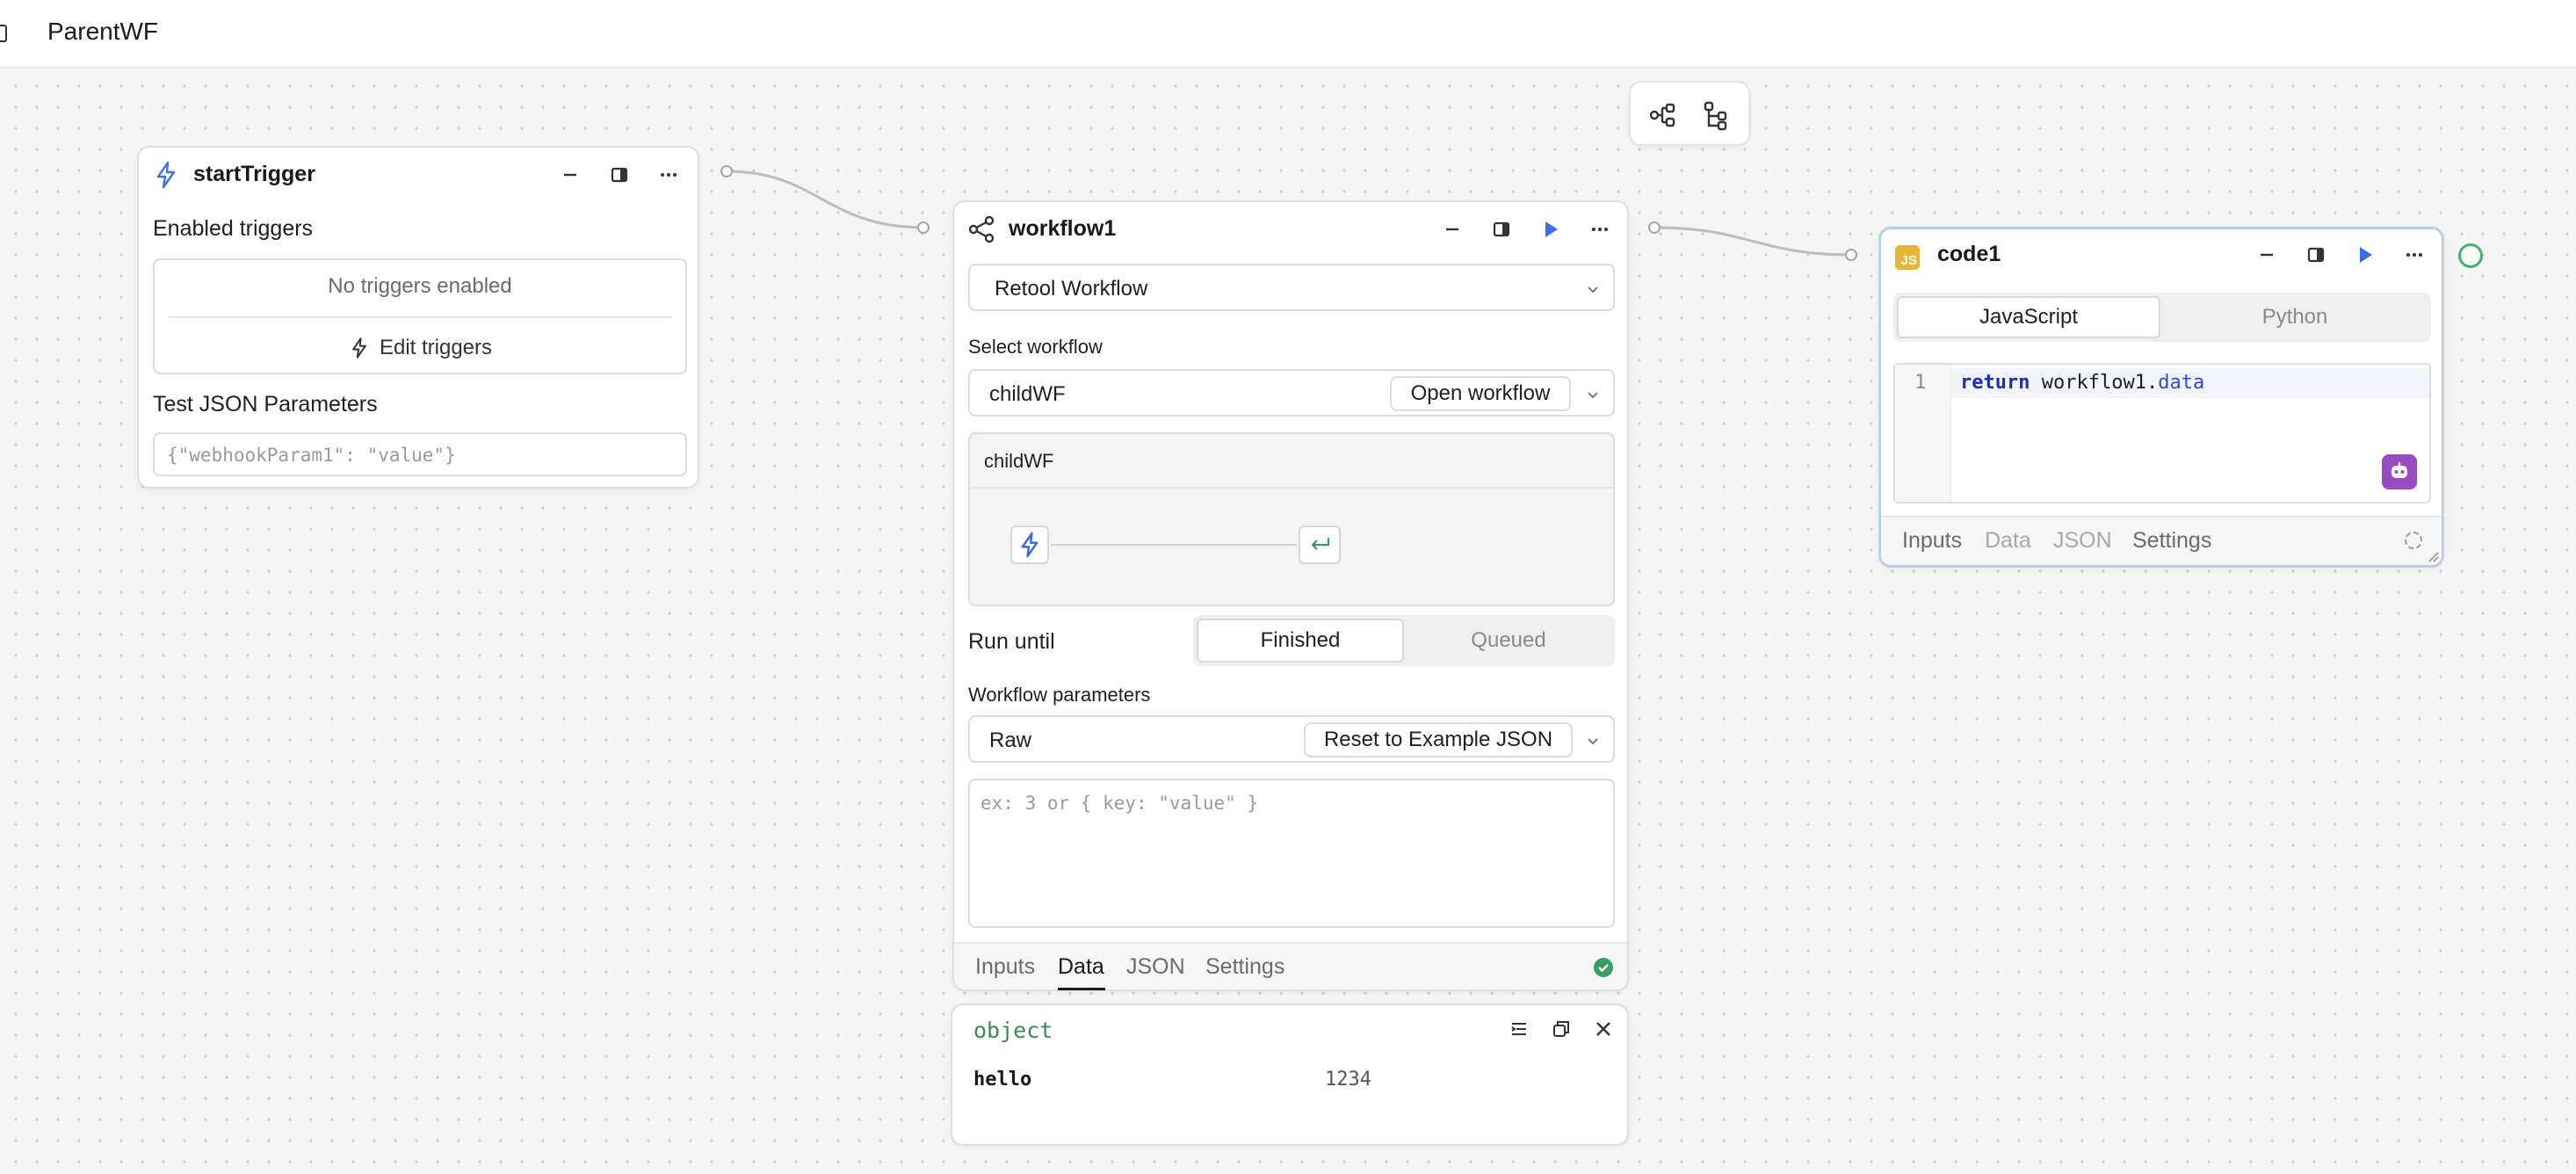 The image size is (2576, 1174). Describe the element at coordinates (1119, 803) in the screenshot. I see `params-placeholder: ex: 3 or { key: "value" }` at that location.